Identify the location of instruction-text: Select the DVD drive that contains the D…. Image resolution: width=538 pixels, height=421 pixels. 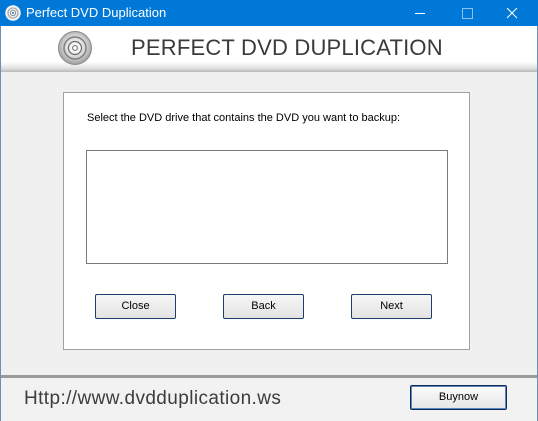
(244, 118).